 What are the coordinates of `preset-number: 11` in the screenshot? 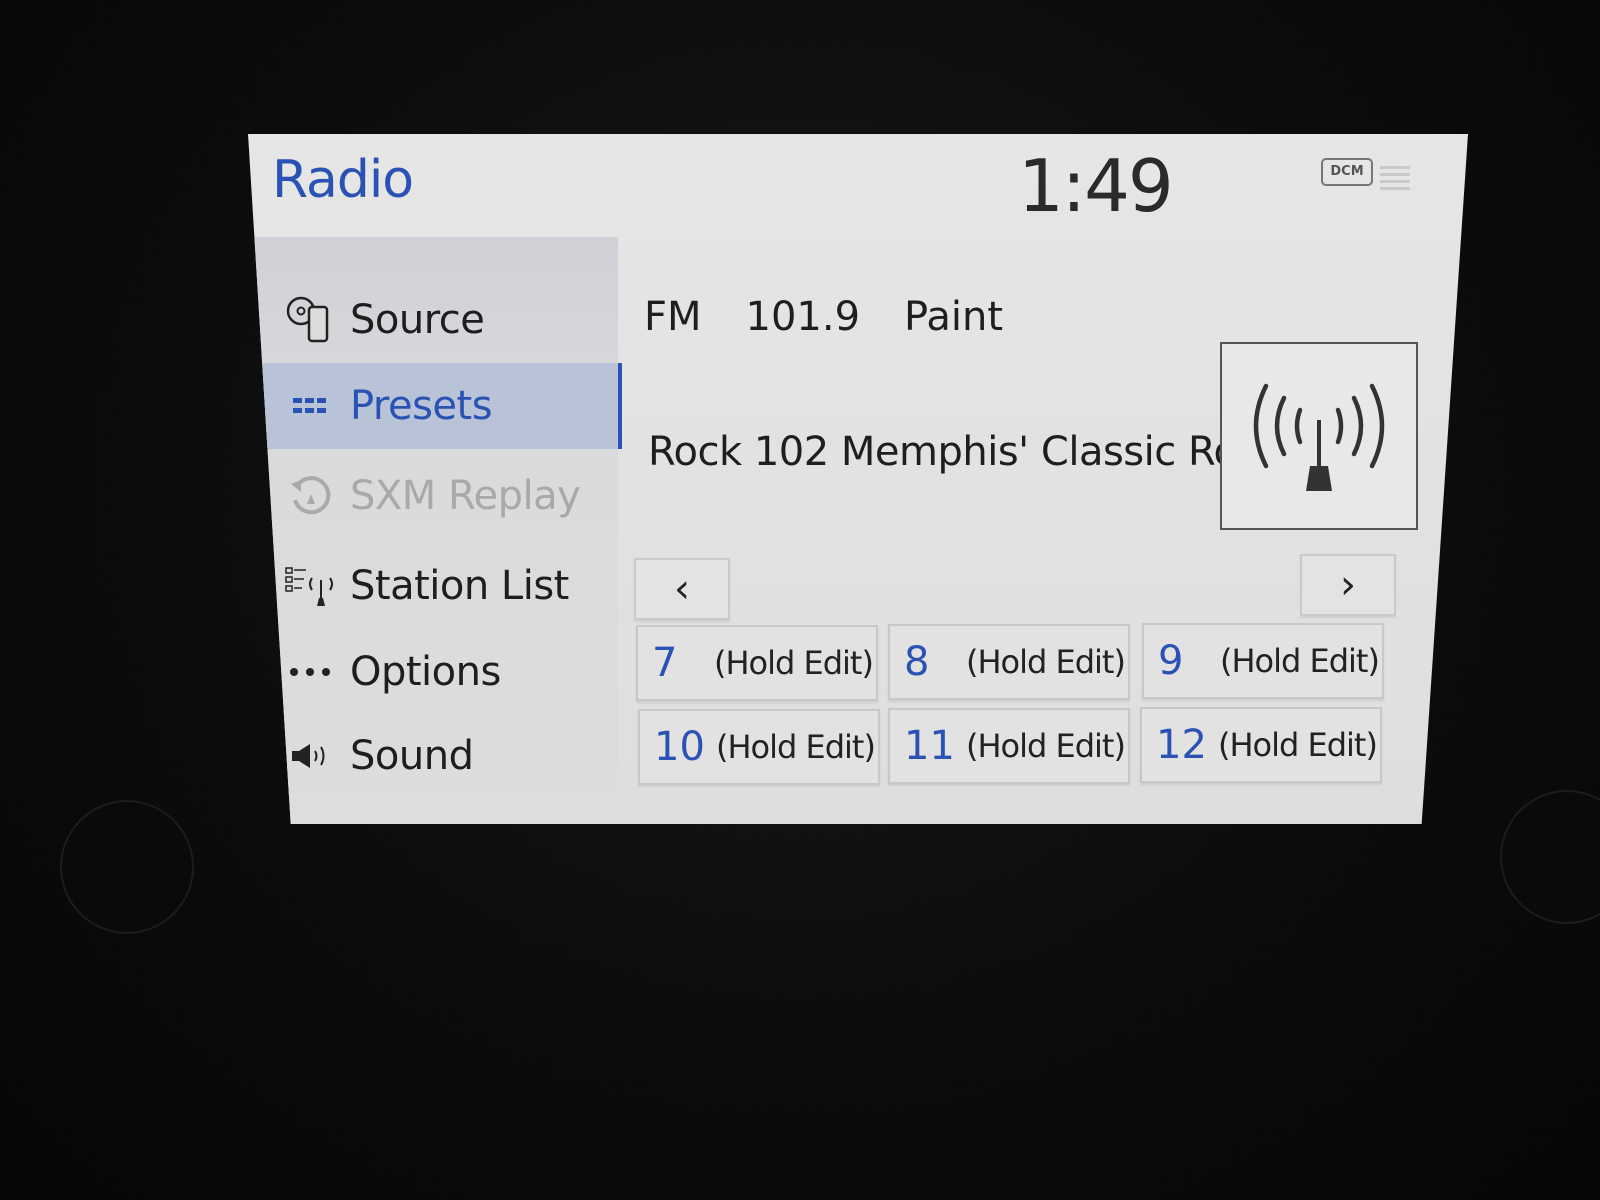 It's located at (929, 746).